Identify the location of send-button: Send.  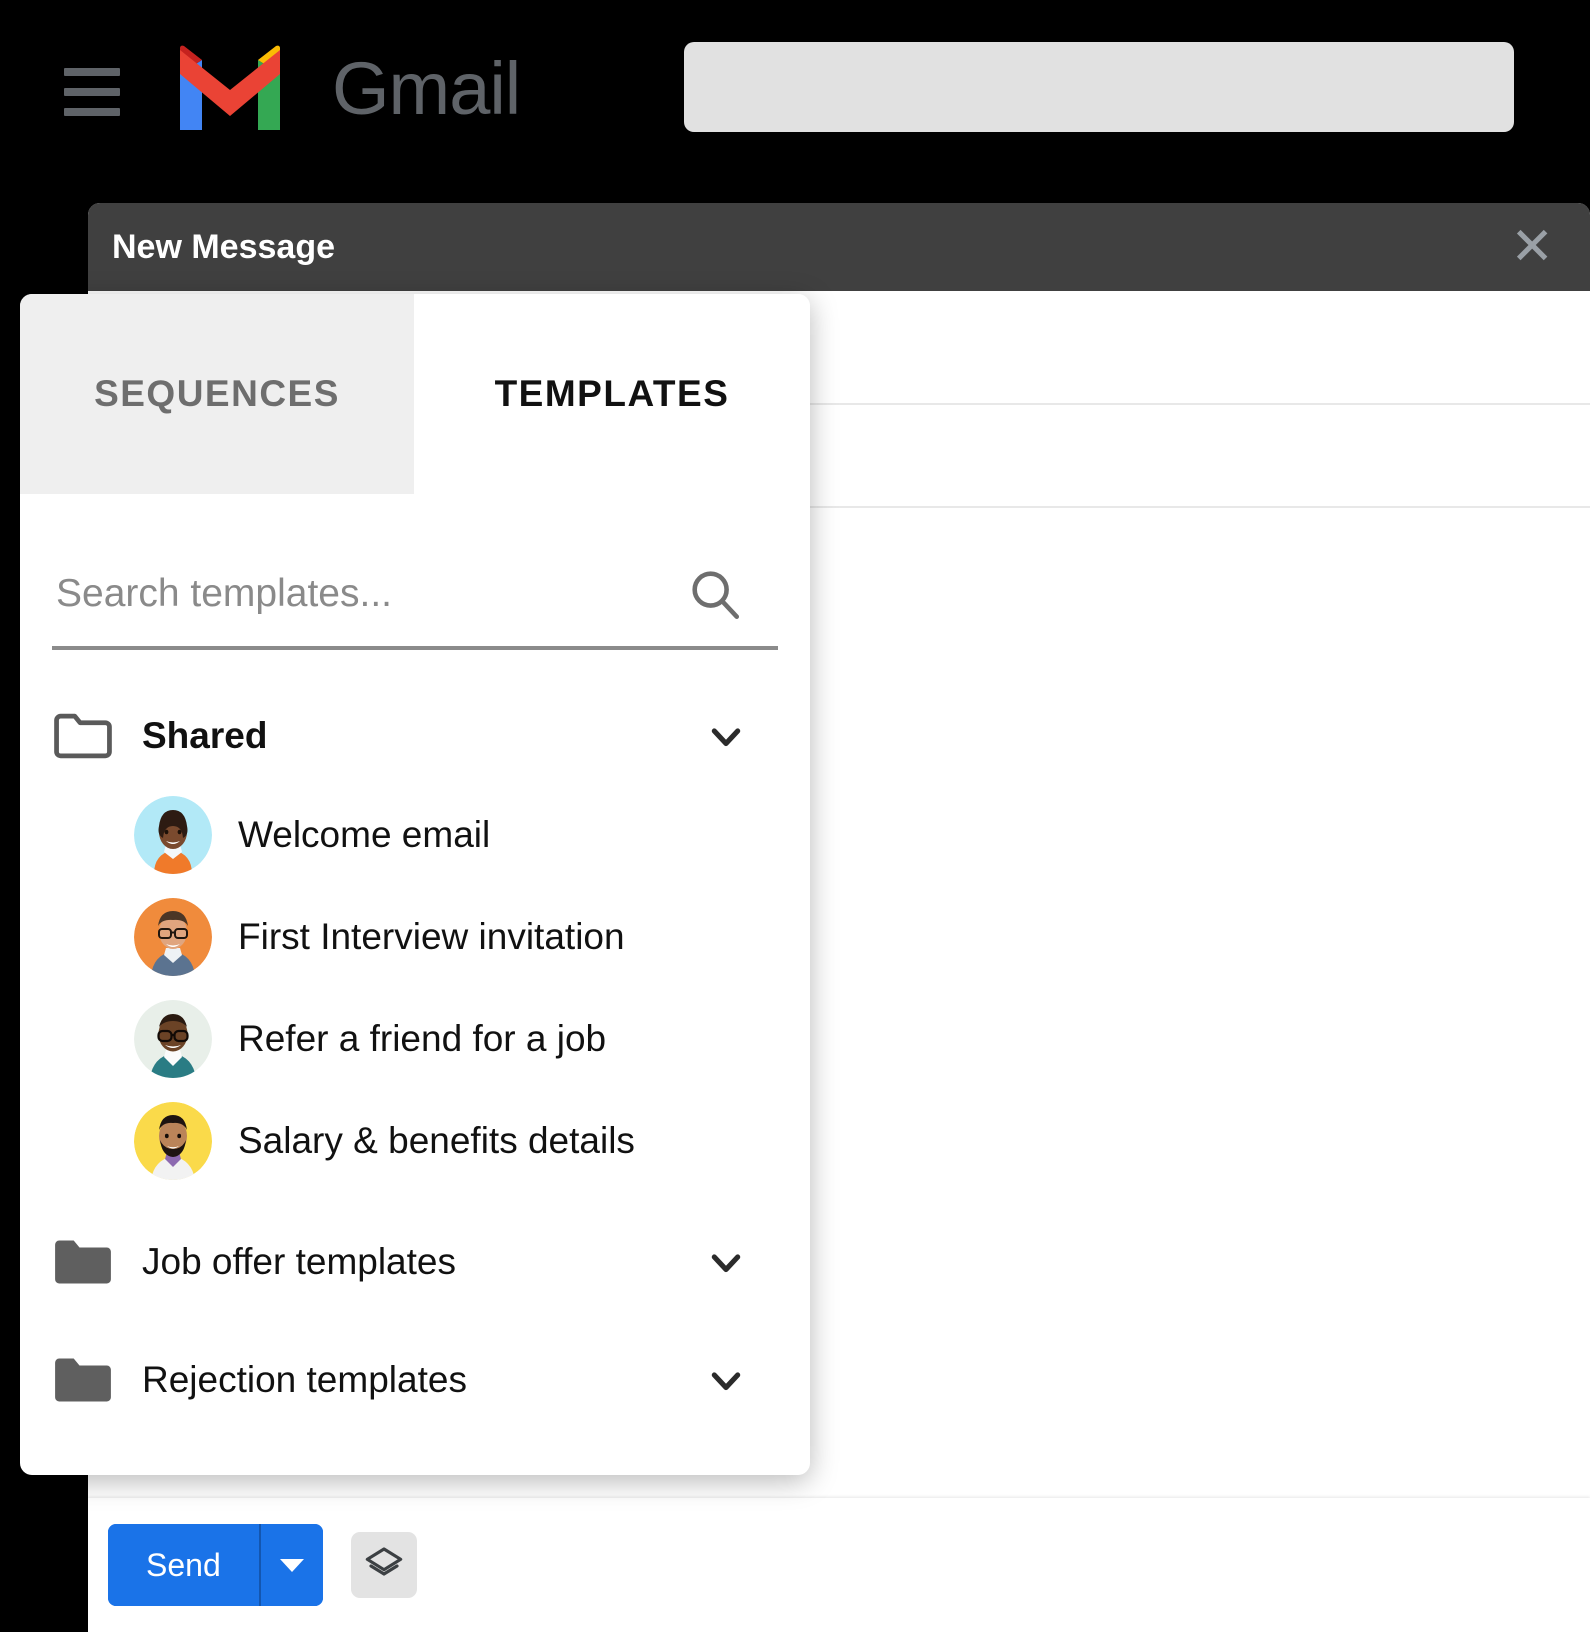
(183, 1565).